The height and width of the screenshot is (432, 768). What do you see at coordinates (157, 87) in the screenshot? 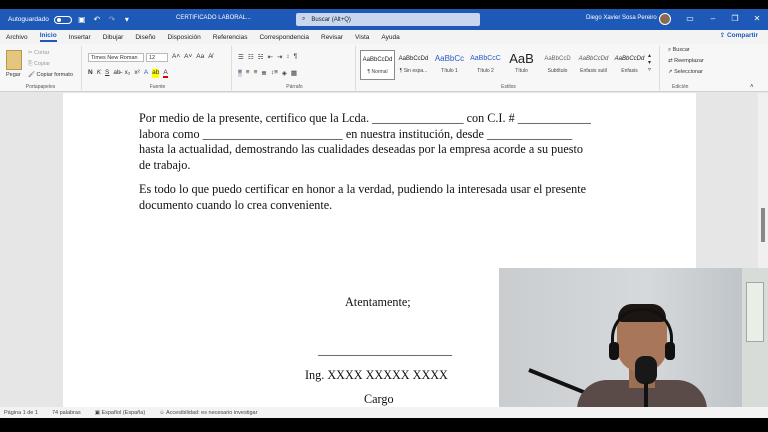
I see `font-label: Fuente` at bounding box center [157, 87].